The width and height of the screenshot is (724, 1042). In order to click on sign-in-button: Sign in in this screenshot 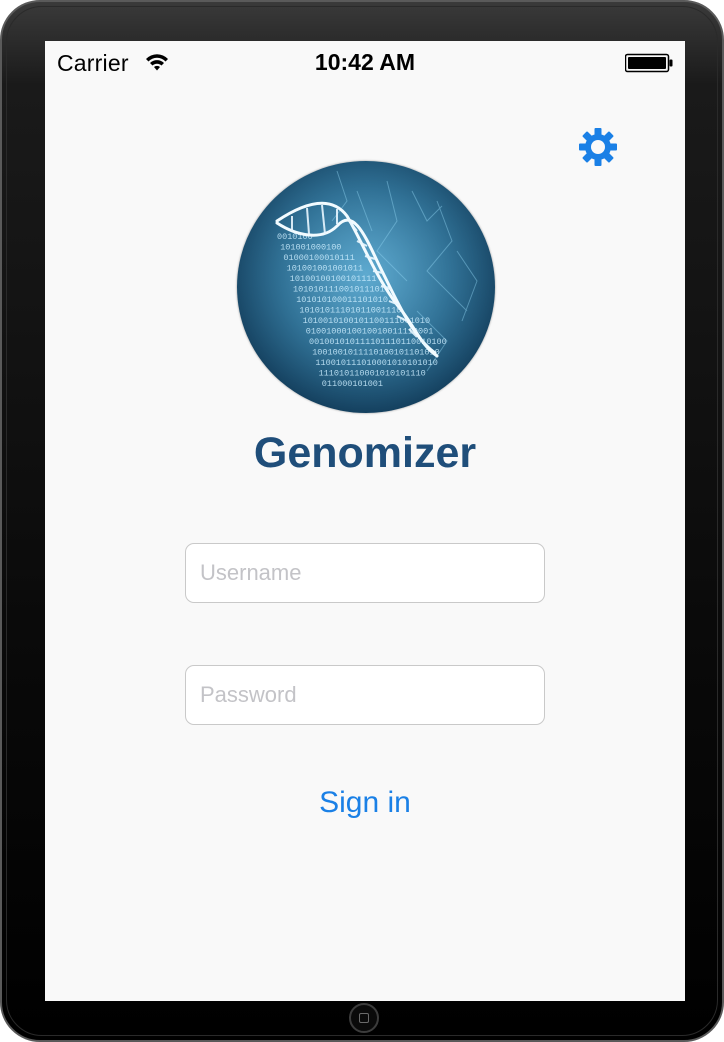, I will do `click(365, 803)`.